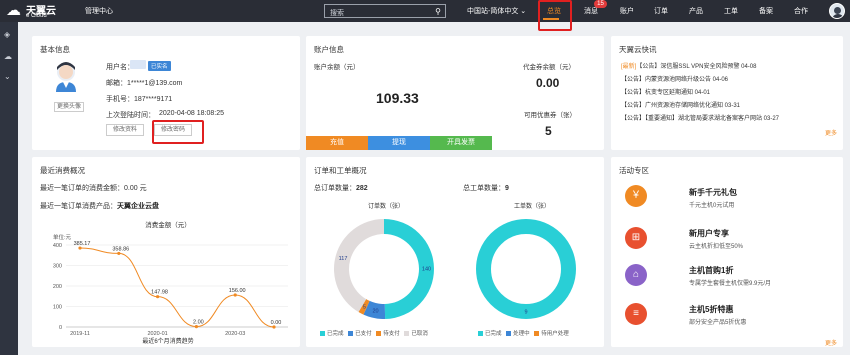 The image size is (850, 355). Describe the element at coordinates (419, 334) in the screenshot. I see `legend-label: 已取消` at that location.